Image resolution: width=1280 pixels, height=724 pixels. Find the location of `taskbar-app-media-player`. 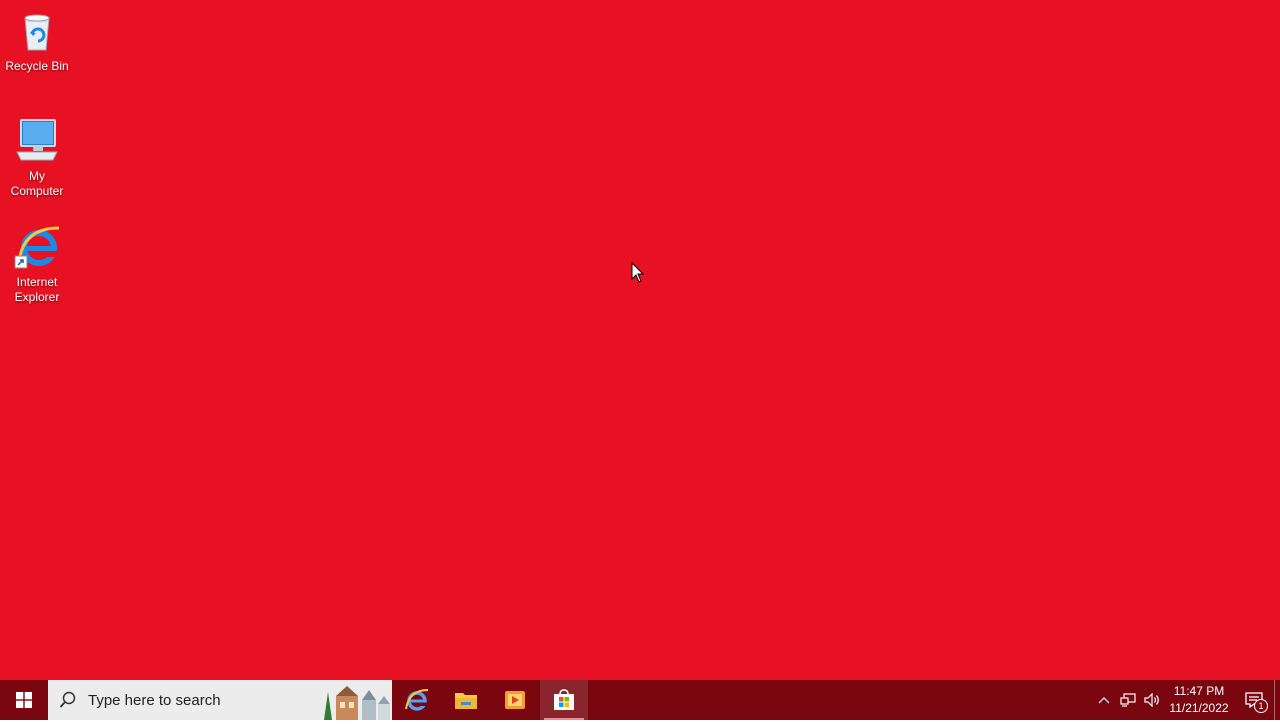

taskbar-app-media-player is located at coordinates (515, 700).